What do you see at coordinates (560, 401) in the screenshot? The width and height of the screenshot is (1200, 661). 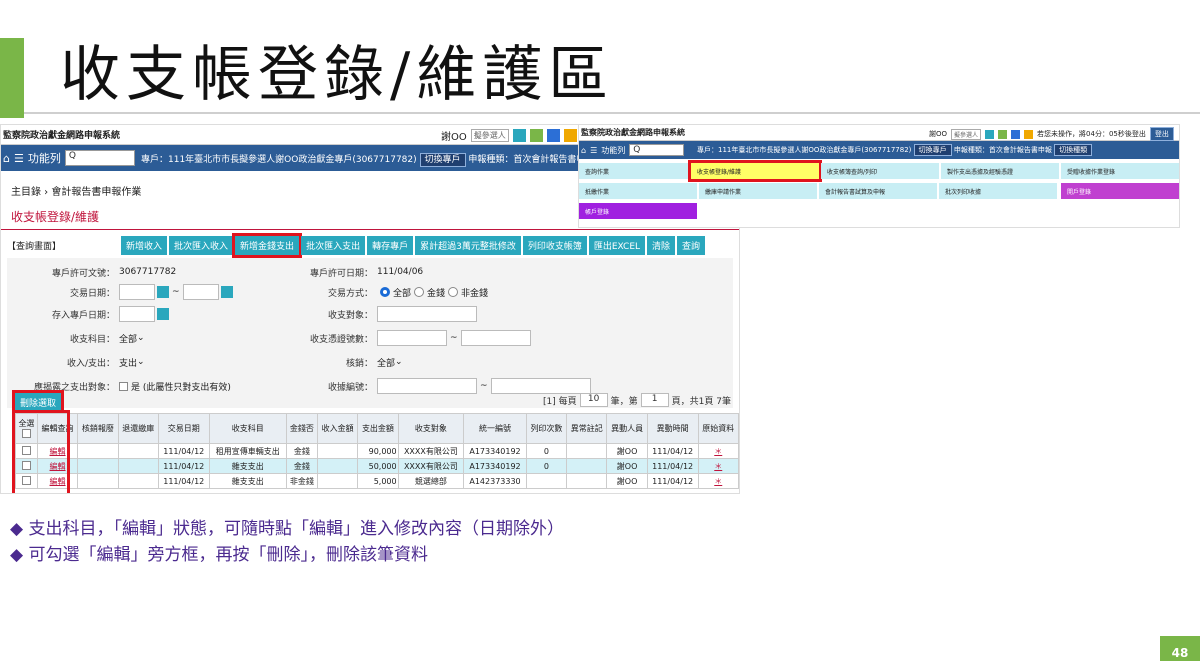 I see `pager-prefix: [1] 每頁` at bounding box center [560, 401].